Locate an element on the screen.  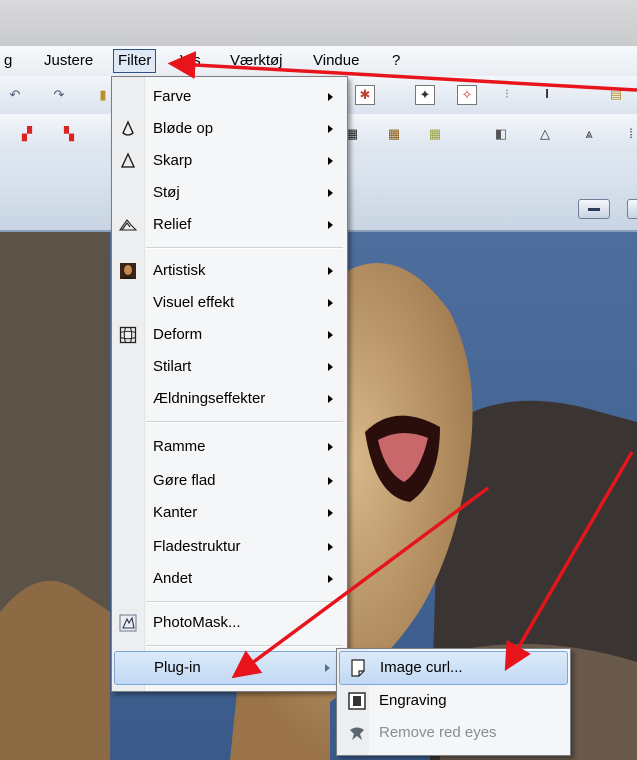
menu-item-aeldningseffekter: Ældningseffekter is located at coordinates (229, 399).